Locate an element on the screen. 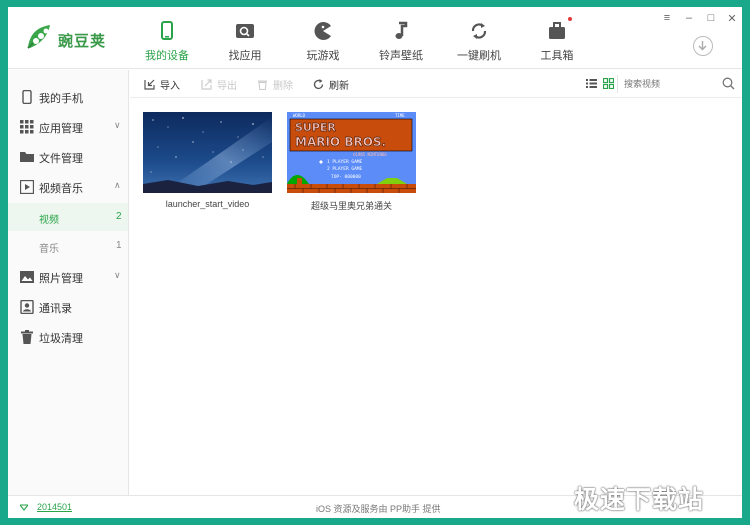 The width and height of the screenshot is (750, 525). music-note-icon is located at coordinates (401, 30).